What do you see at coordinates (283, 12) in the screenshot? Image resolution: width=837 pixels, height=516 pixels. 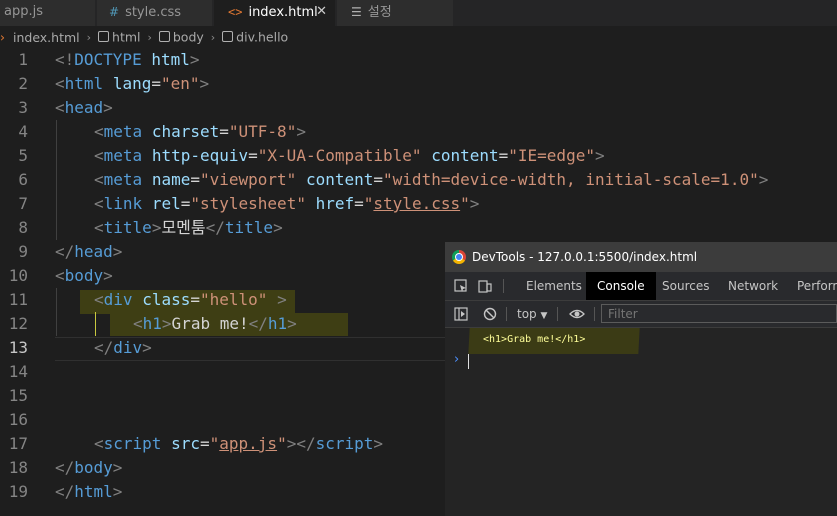 I see `tab-label: index.html` at bounding box center [283, 12].